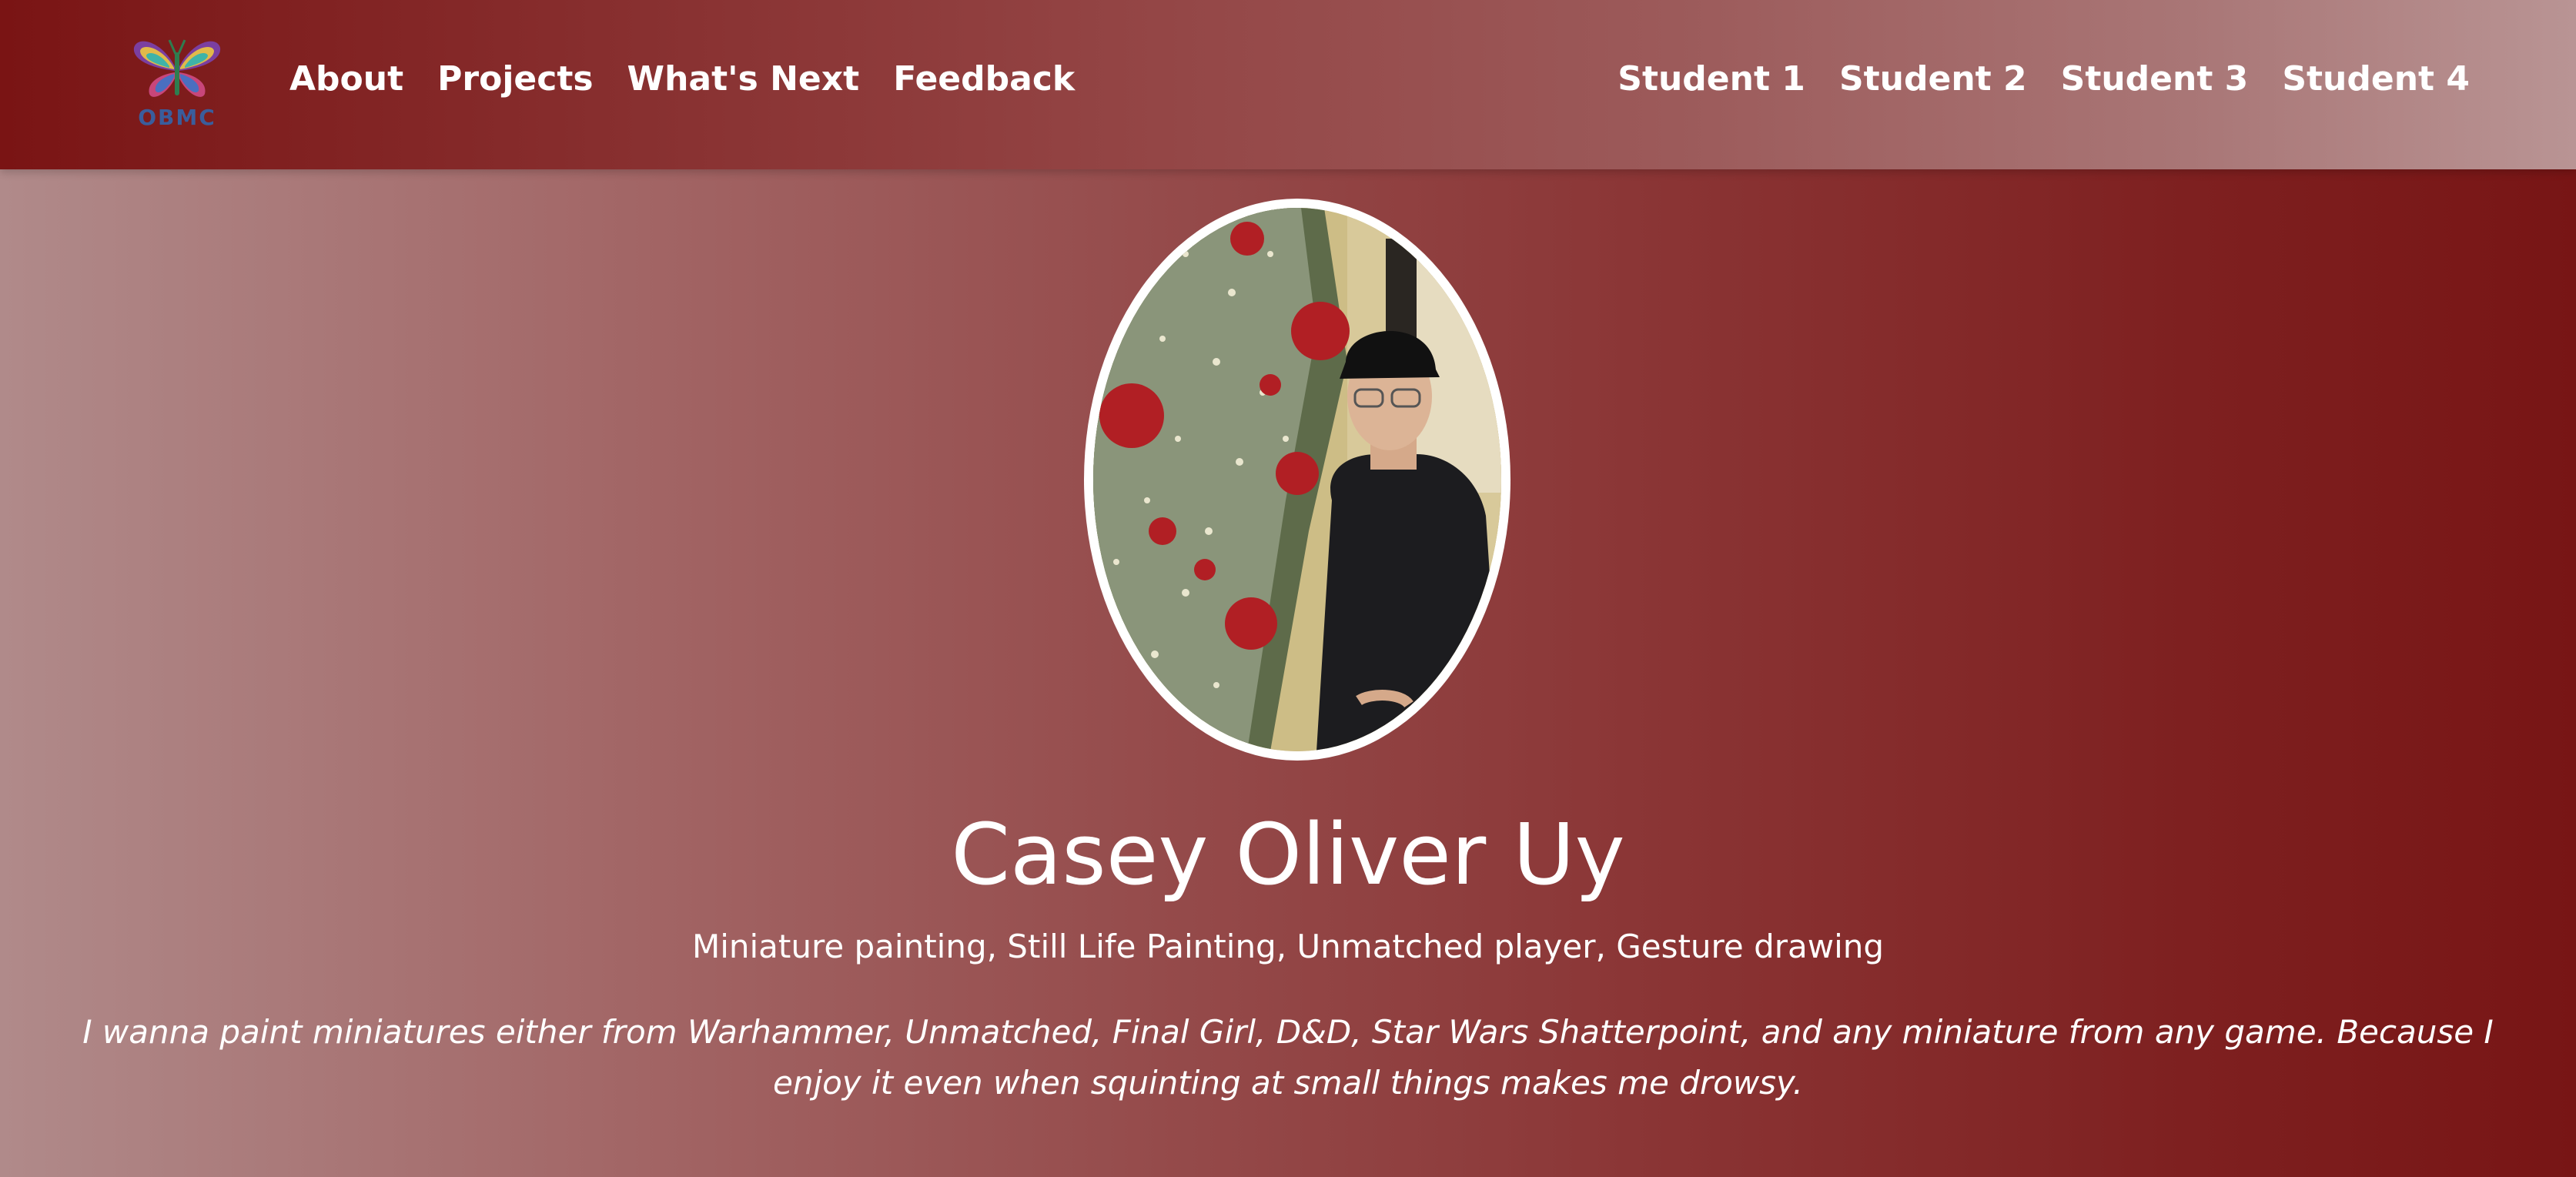 This screenshot has height=1177, width=2576. I want to click on nav-about-link: About, so click(346, 79).